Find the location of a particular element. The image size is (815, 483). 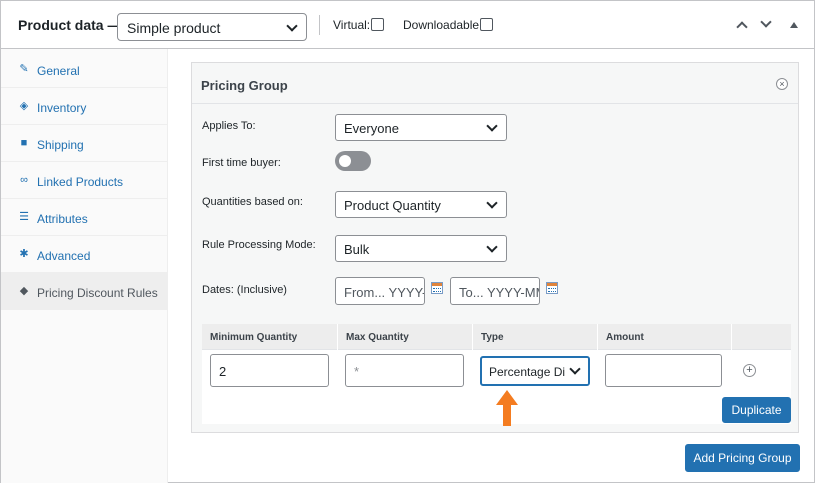

add-rule-icon: + is located at coordinates (749, 370).